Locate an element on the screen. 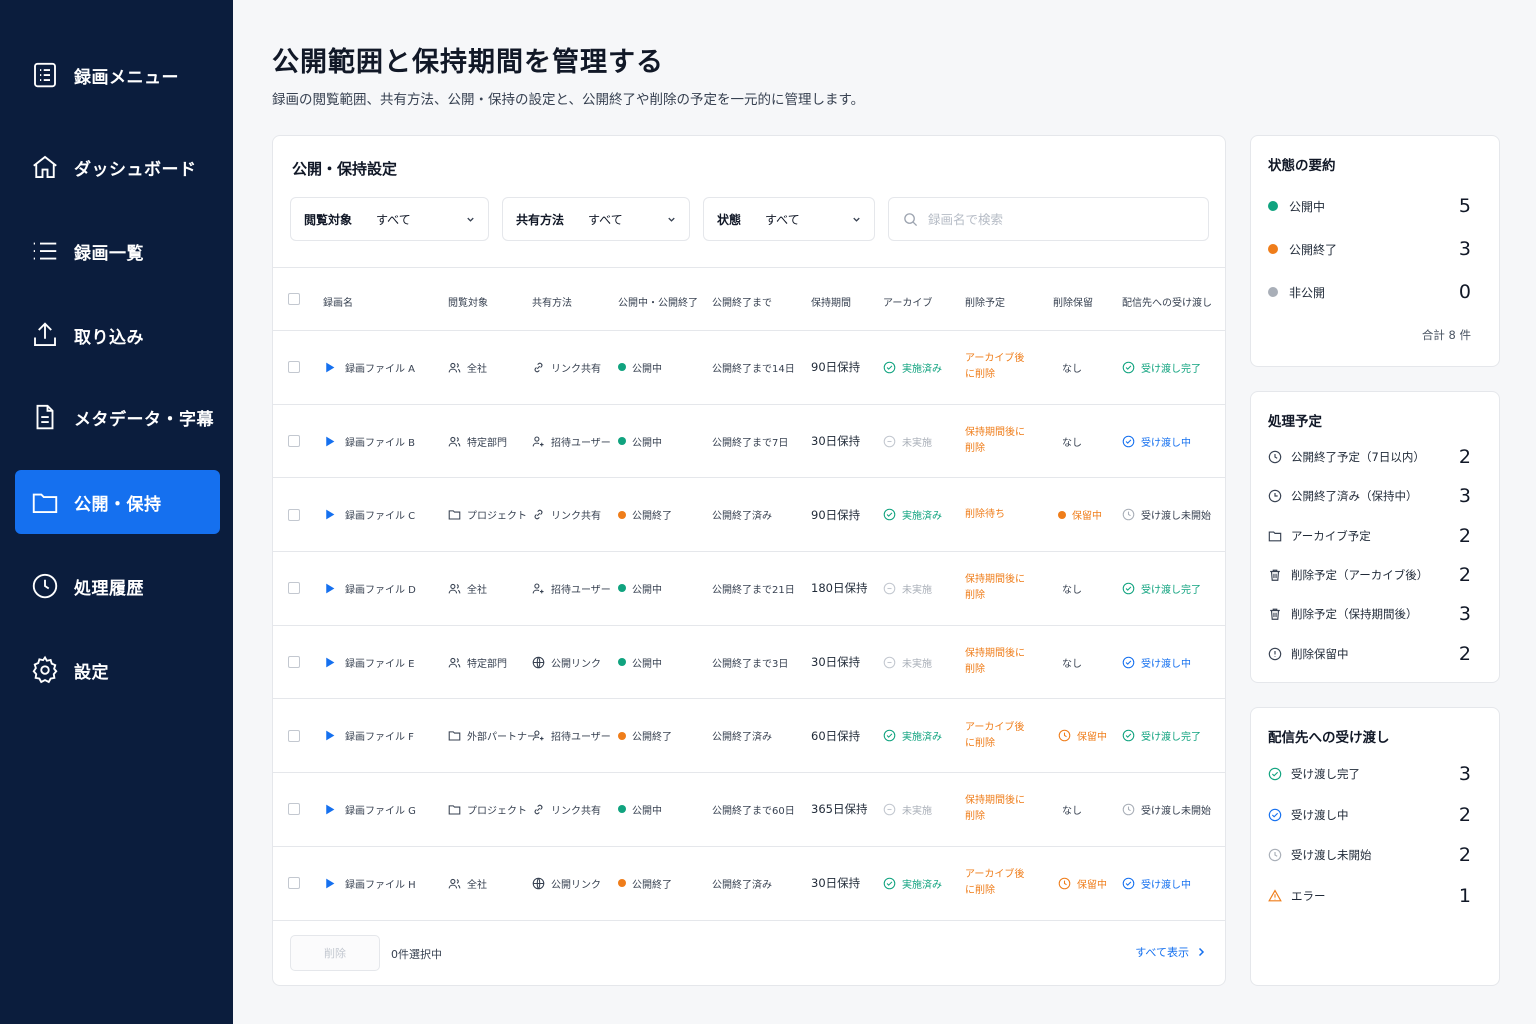  schedule-label: アーカイブ予定 is located at coordinates (1331, 535).